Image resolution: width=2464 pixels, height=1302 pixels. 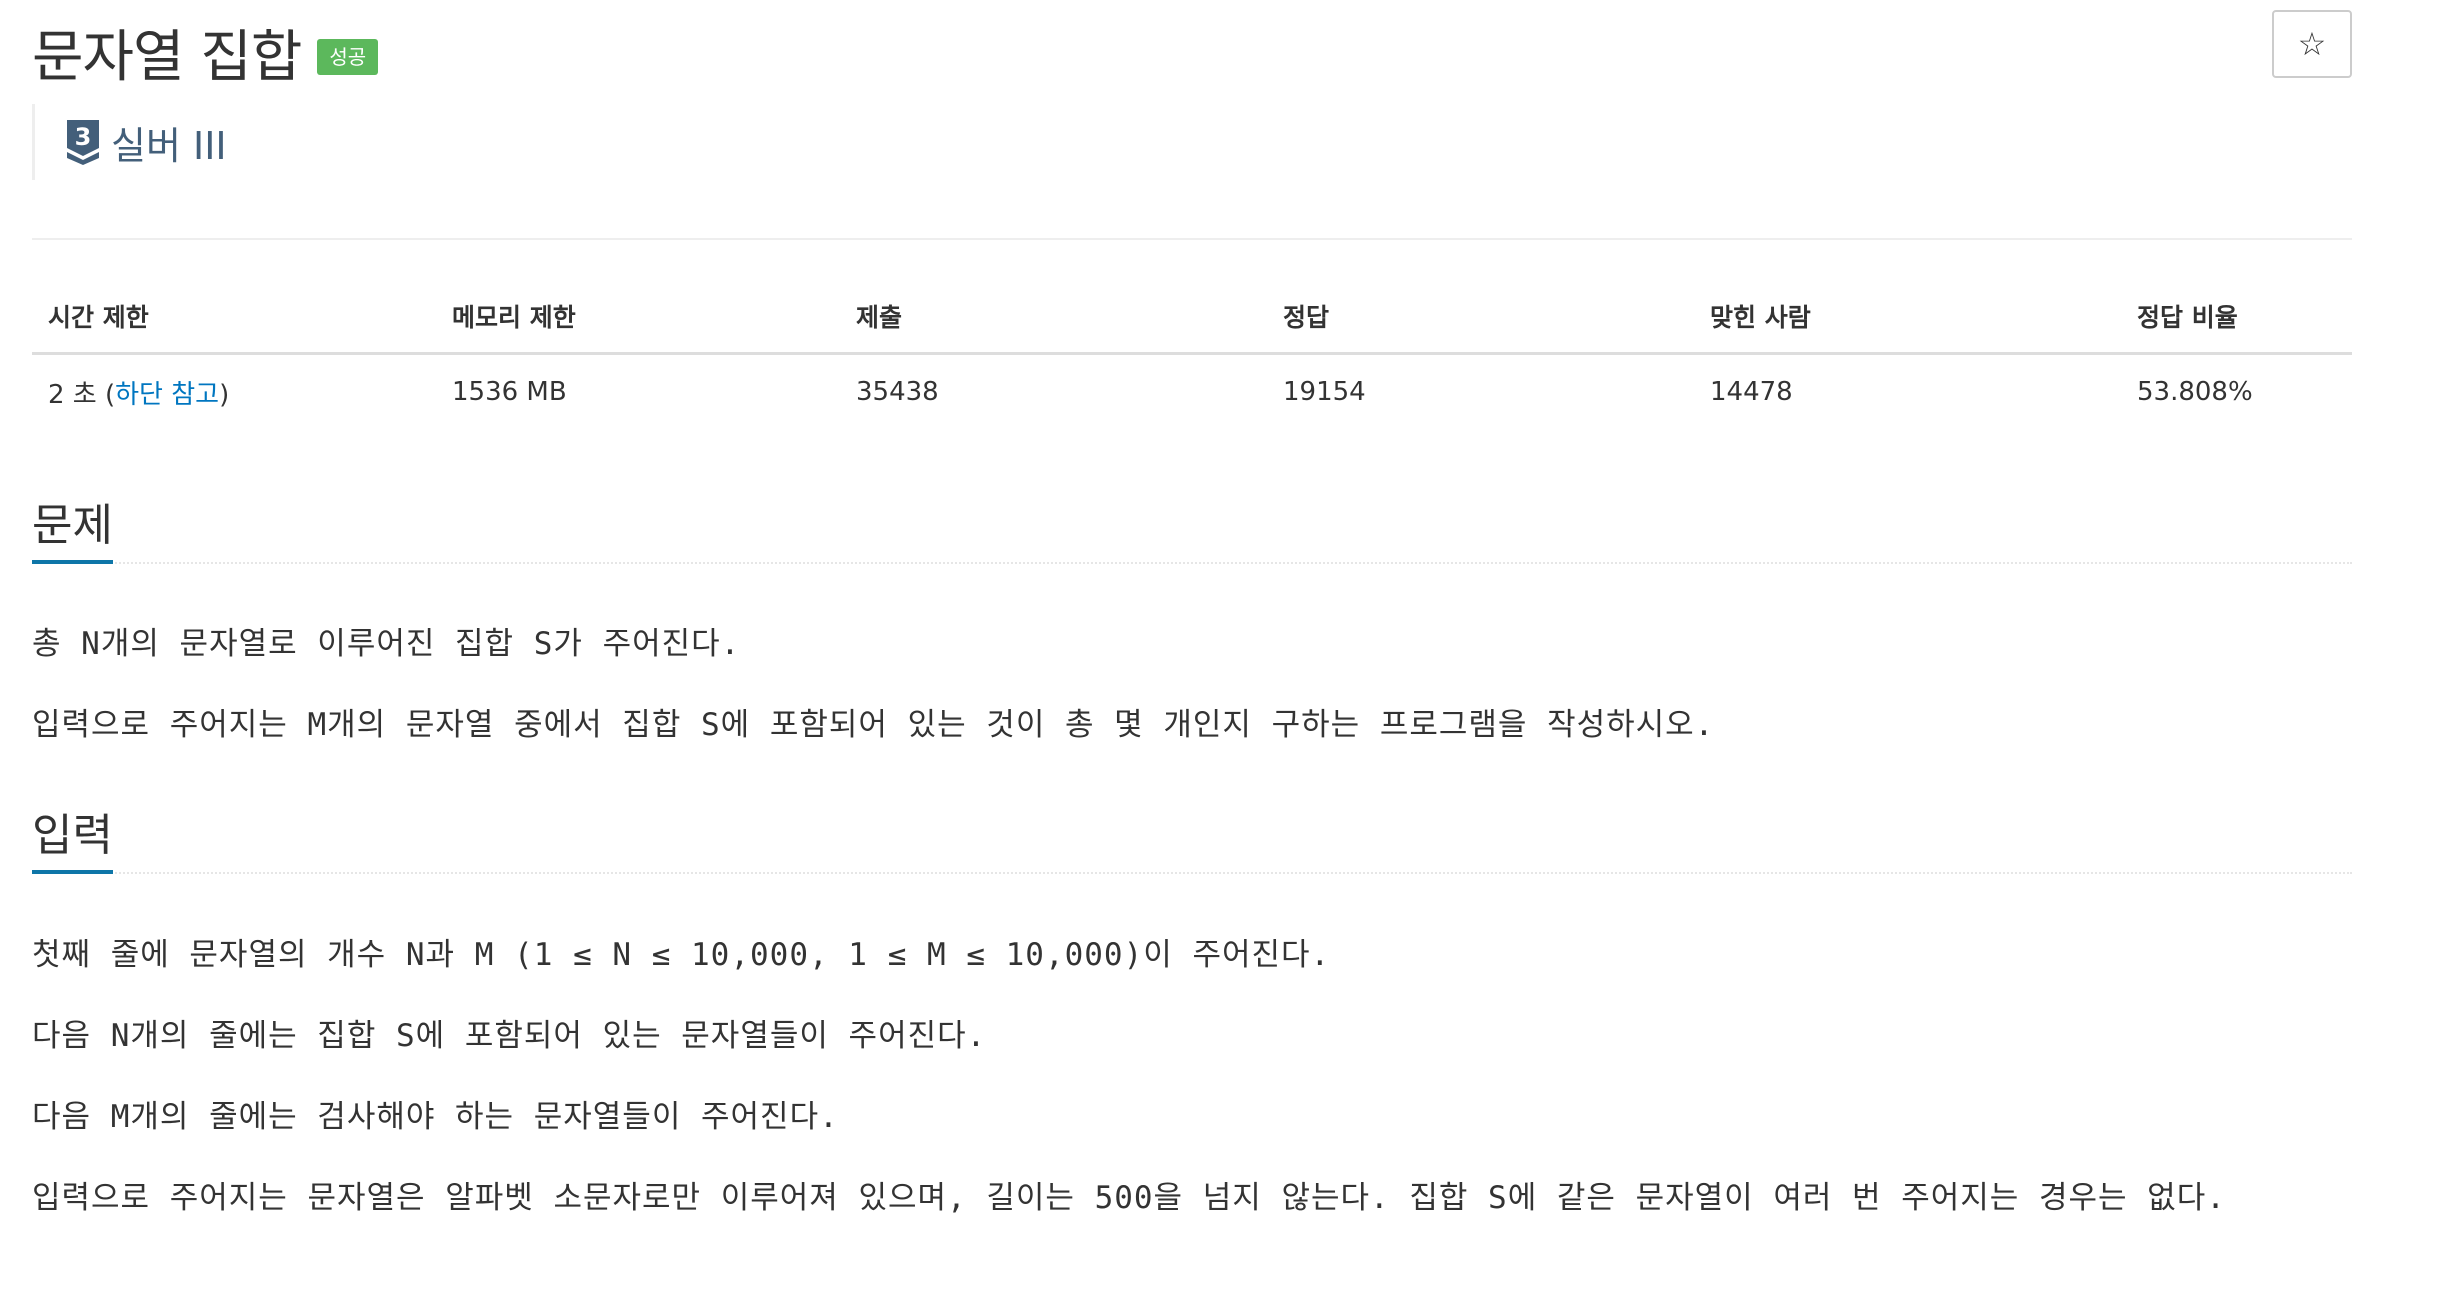 I want to click on input-section-header: 입력, so click(x=1192, y=837).